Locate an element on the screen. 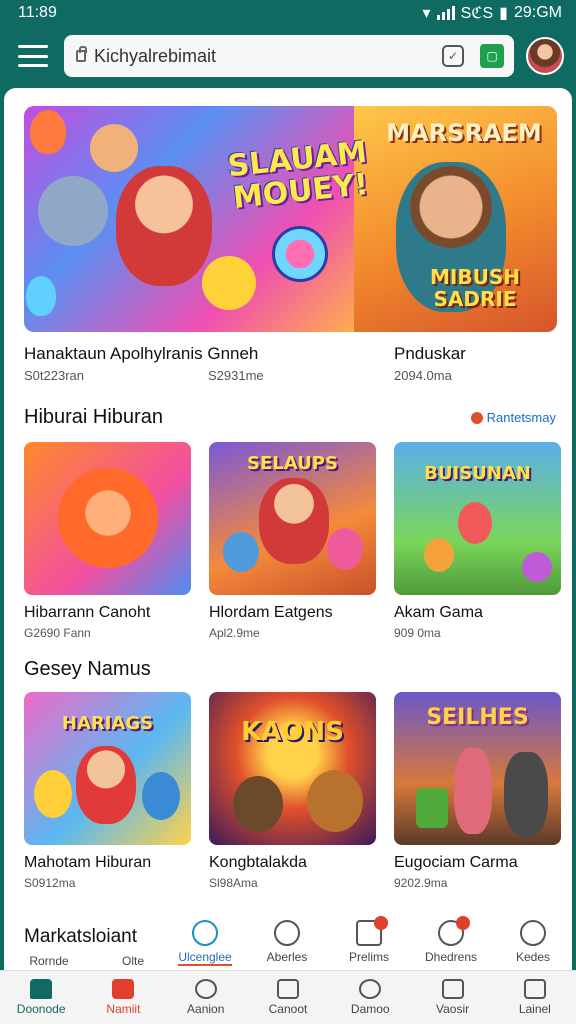 This screenshot has height=1024, width=576. game-tile: SELAUPS is located at coordinates (292, 518).